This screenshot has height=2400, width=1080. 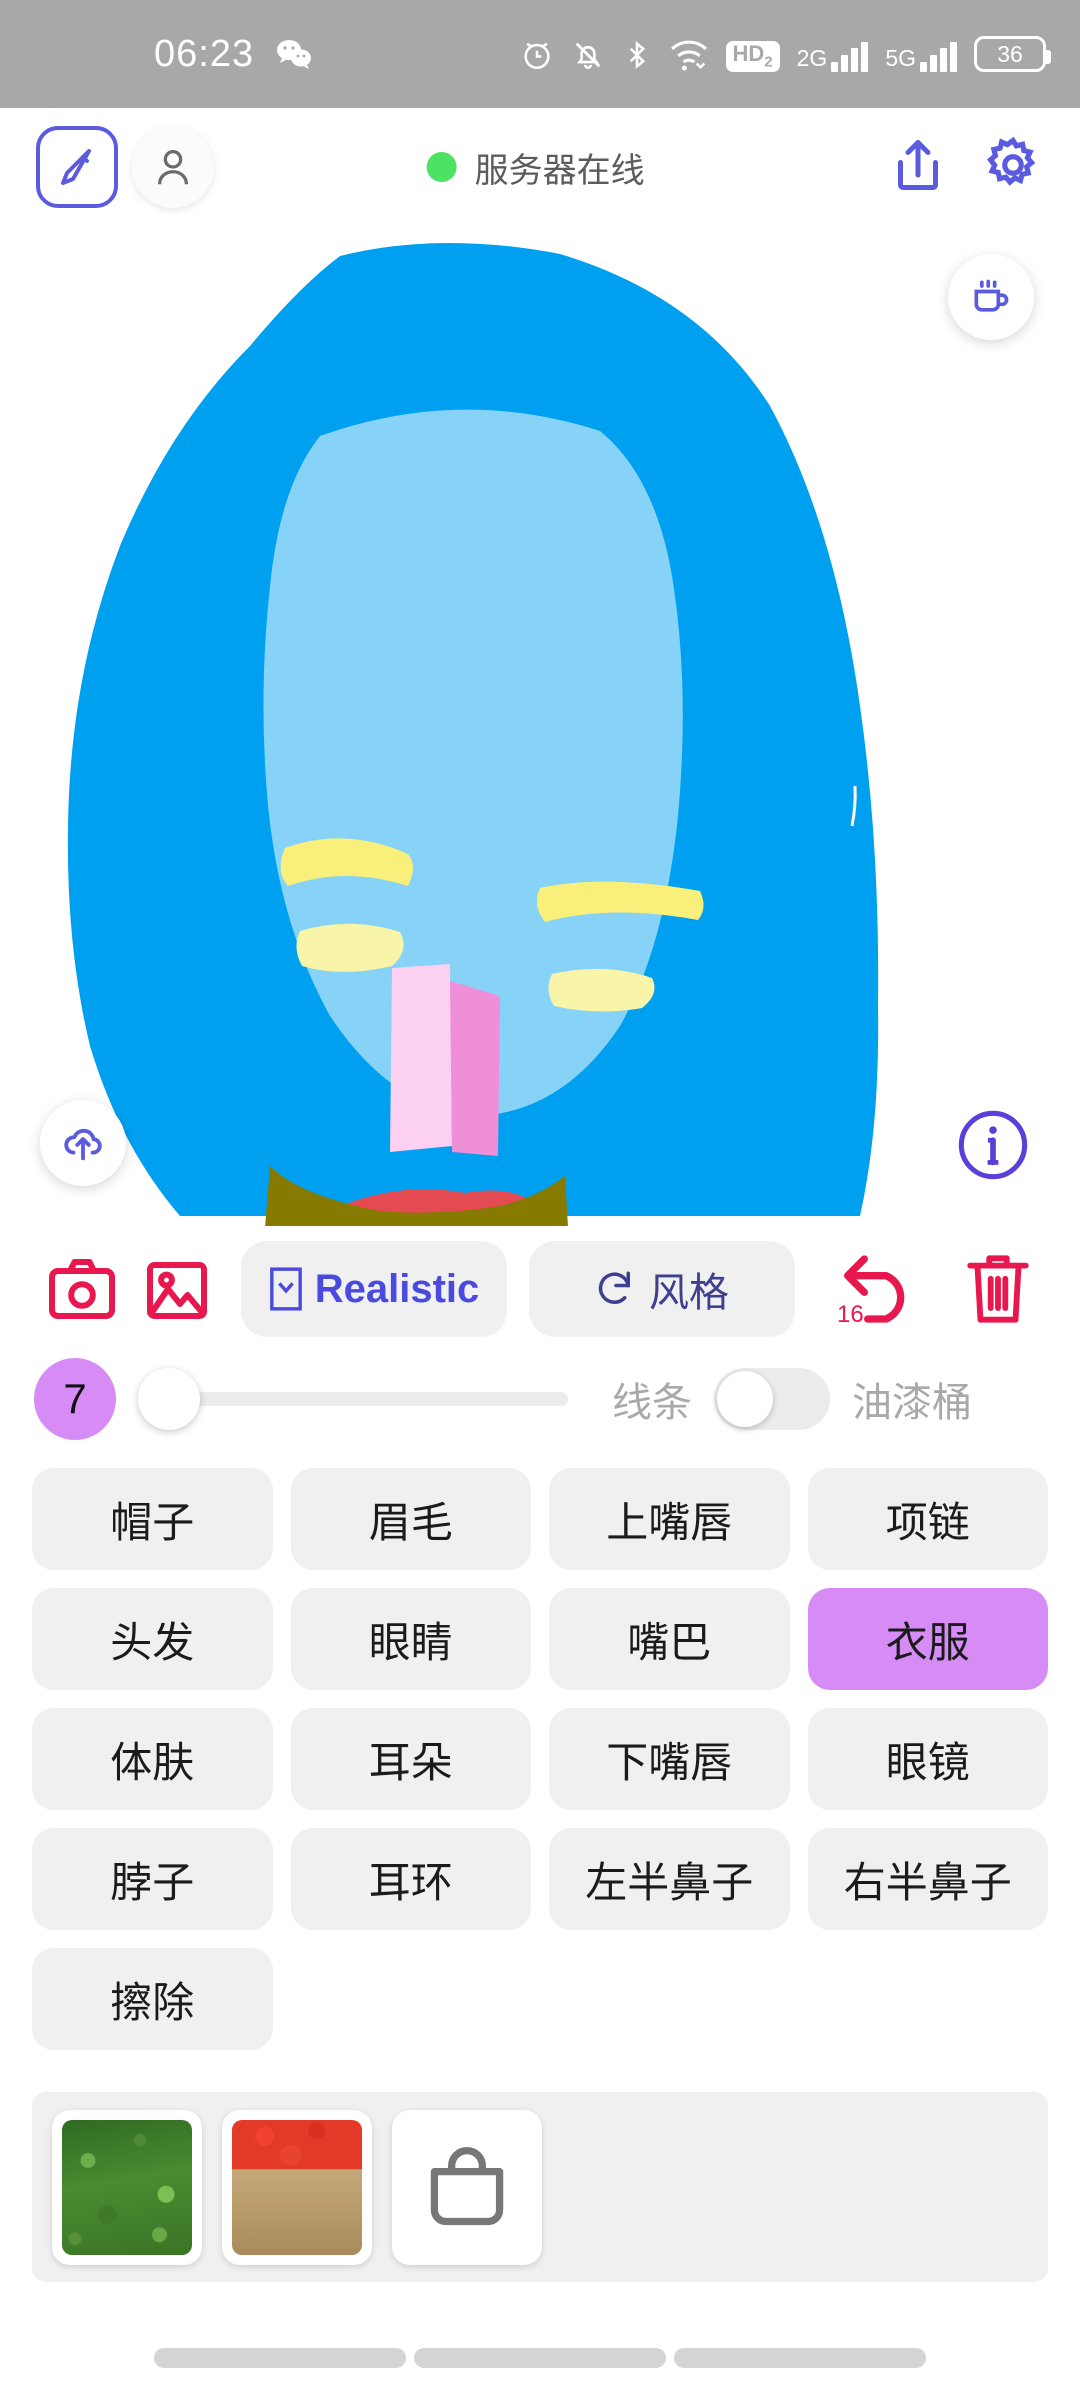 What do you see at coordinates (152, 1999) in the screenshot?
I see `part-chip-erase: 擦除` at bounding box center [152, 1999].